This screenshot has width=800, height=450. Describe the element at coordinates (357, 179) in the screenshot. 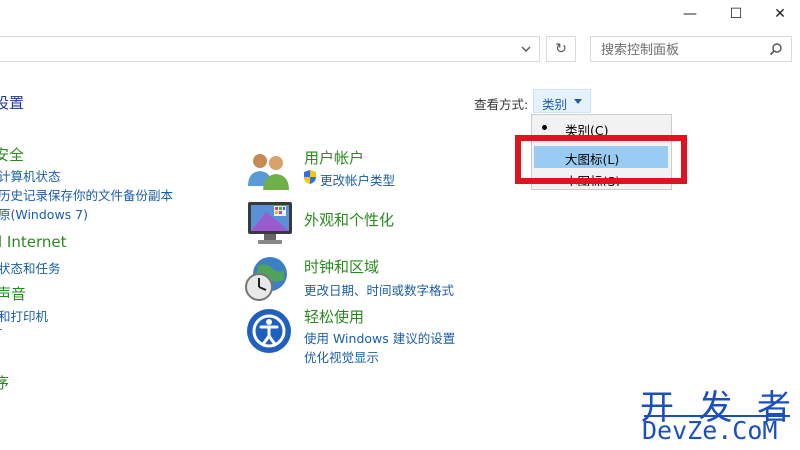

I see `user-accounts-link-change-type: 更改帐户类型` at that location.